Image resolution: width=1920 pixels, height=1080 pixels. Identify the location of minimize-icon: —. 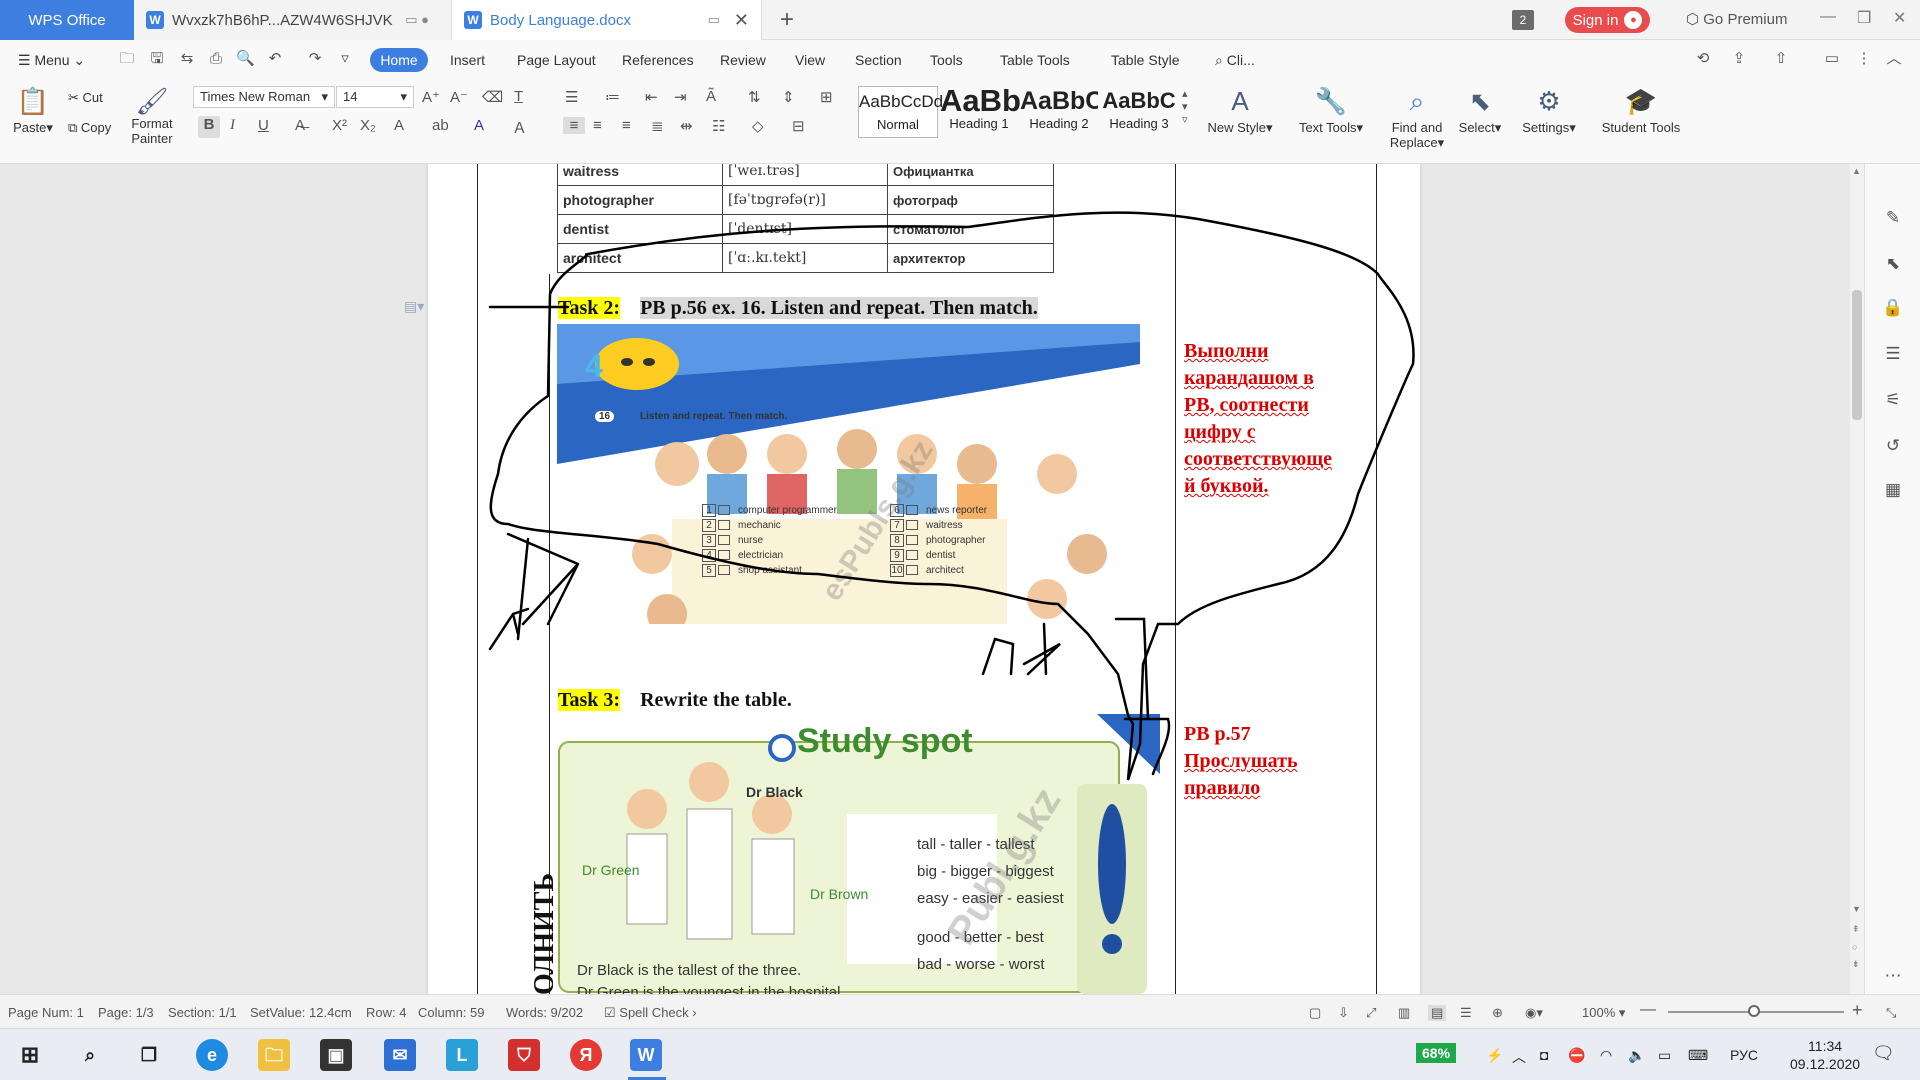
(1828, 17).